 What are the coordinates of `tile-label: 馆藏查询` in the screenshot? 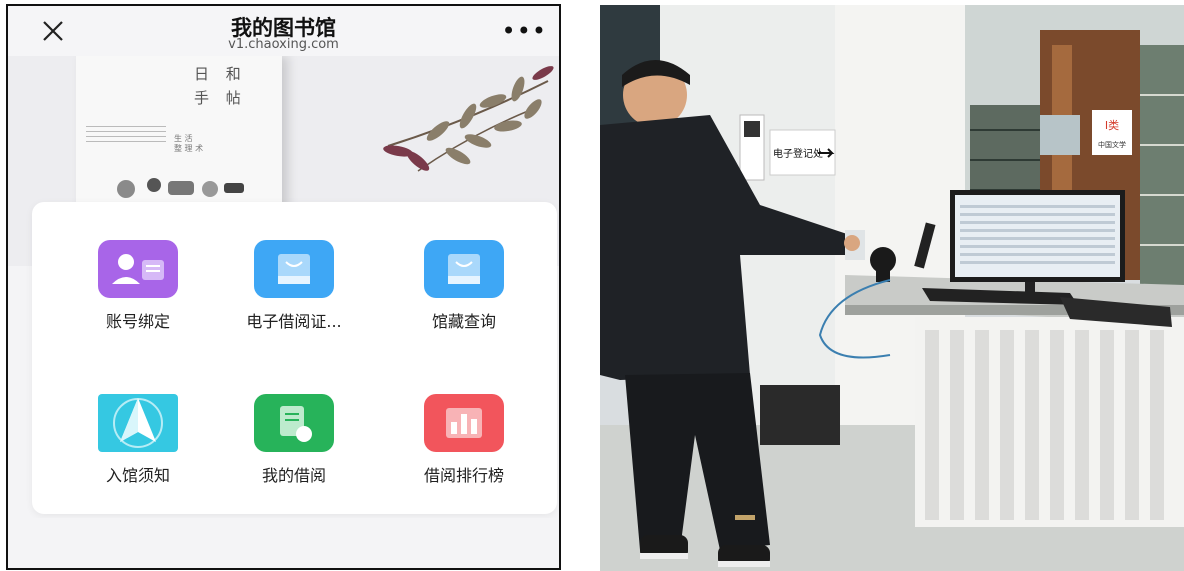 It's located at (463, 321).